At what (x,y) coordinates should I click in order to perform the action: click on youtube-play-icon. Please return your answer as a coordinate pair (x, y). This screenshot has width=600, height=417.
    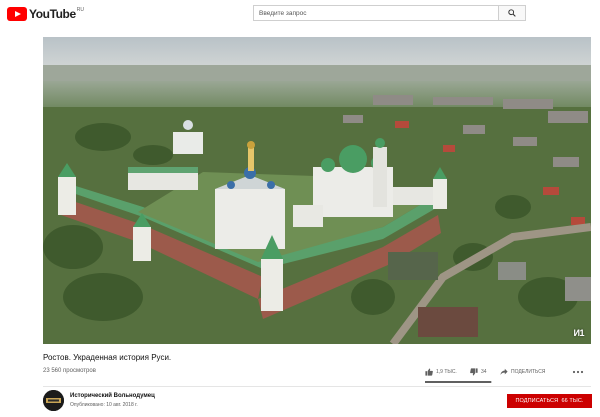
    Looking at the image, I should click on (17, 14).